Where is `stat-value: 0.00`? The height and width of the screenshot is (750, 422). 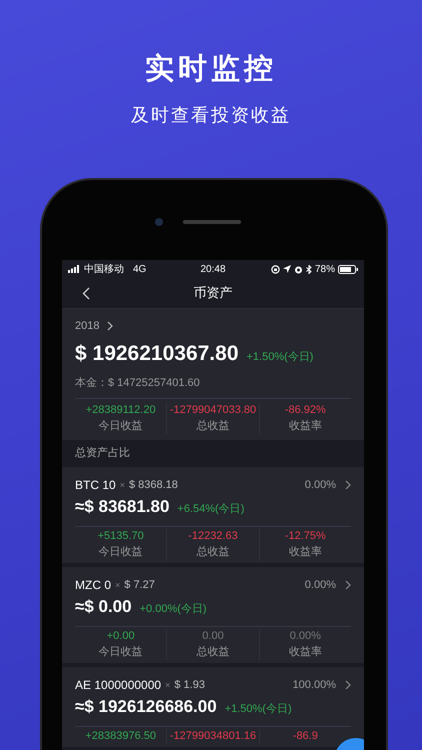 stat-value: 0.00 is located at coordinates (213, 636).